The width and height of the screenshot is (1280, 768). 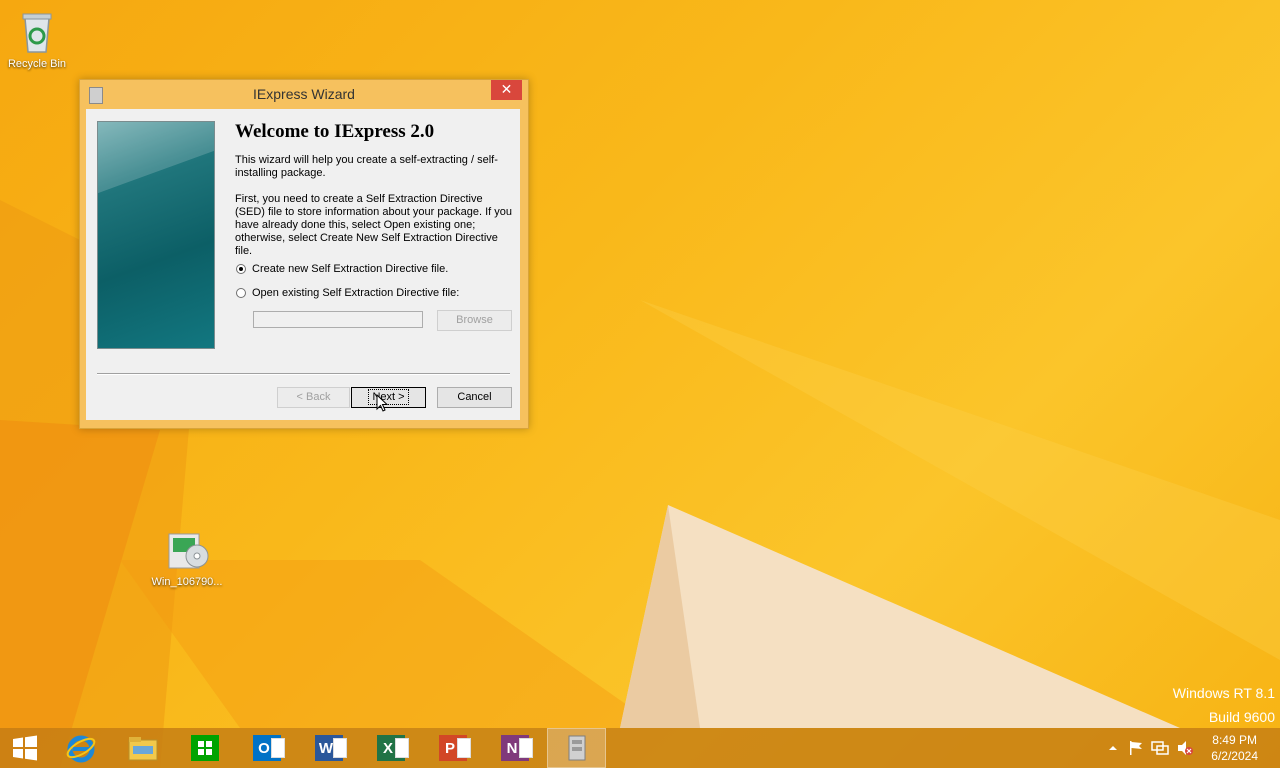 What do you see at coordinates (382, 403) in the screenshot?
I see `mouse-pointer-icon` at bounding box center [382, 403].